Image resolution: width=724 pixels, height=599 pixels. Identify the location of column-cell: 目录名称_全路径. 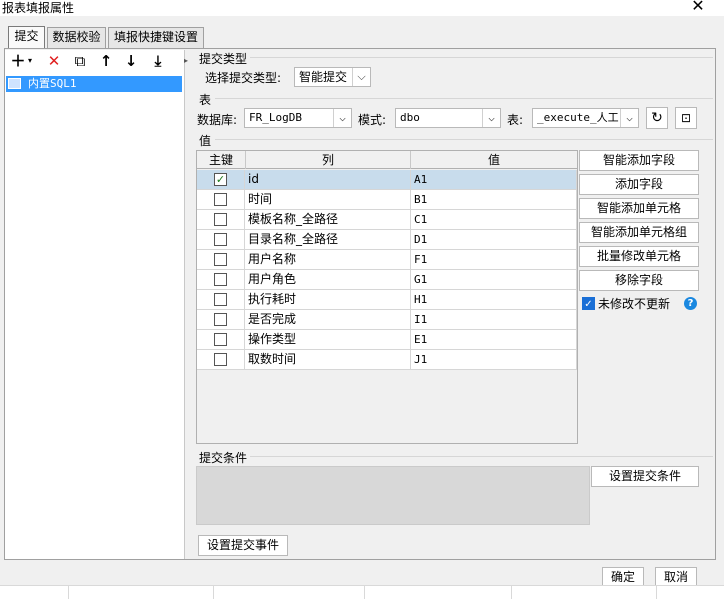
(328, 240).